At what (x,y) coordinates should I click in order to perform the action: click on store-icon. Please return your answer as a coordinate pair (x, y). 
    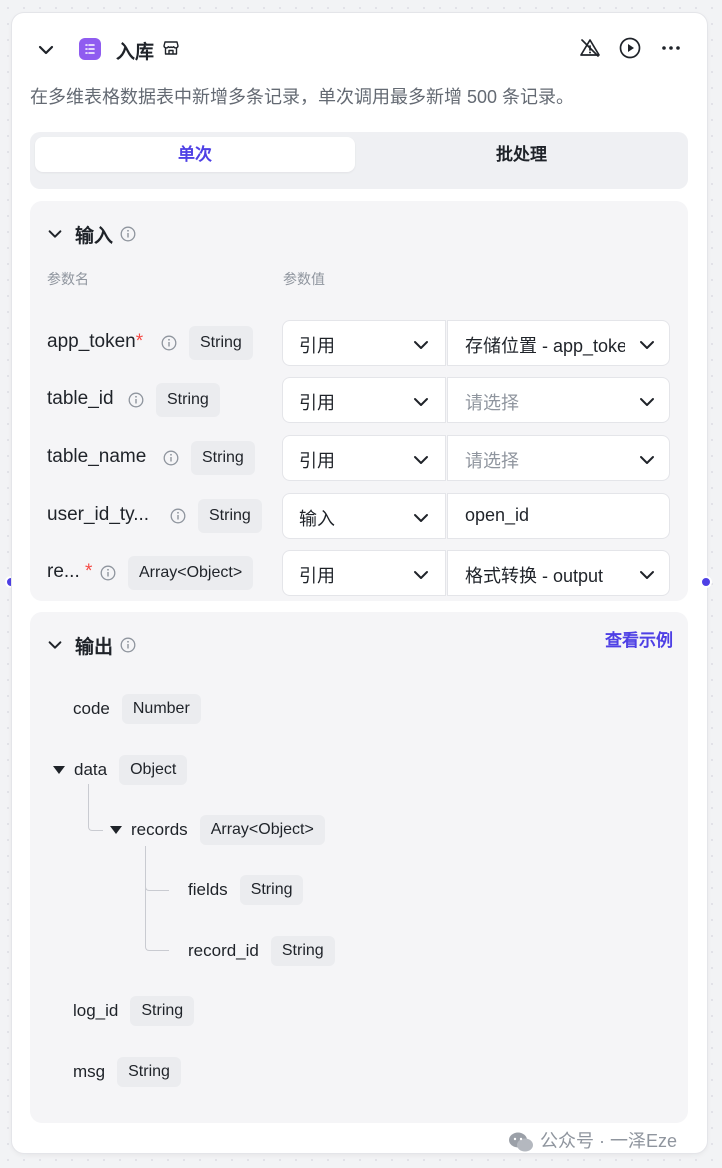
    Looking at the image, I should click on (171, 48).